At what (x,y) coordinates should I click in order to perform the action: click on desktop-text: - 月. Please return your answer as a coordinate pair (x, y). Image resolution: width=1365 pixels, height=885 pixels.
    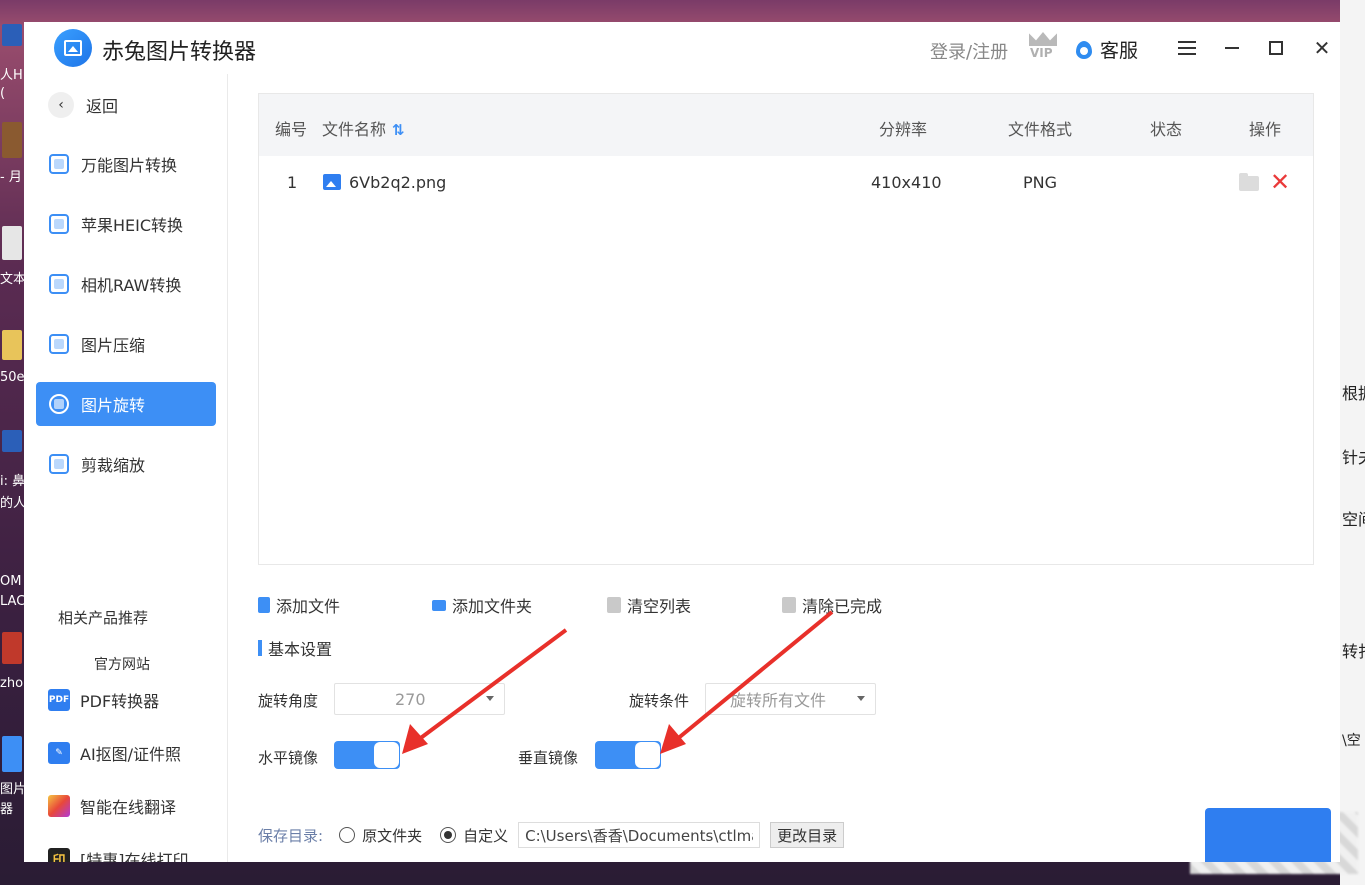
    Looking at the image, I should click on (11, 177).